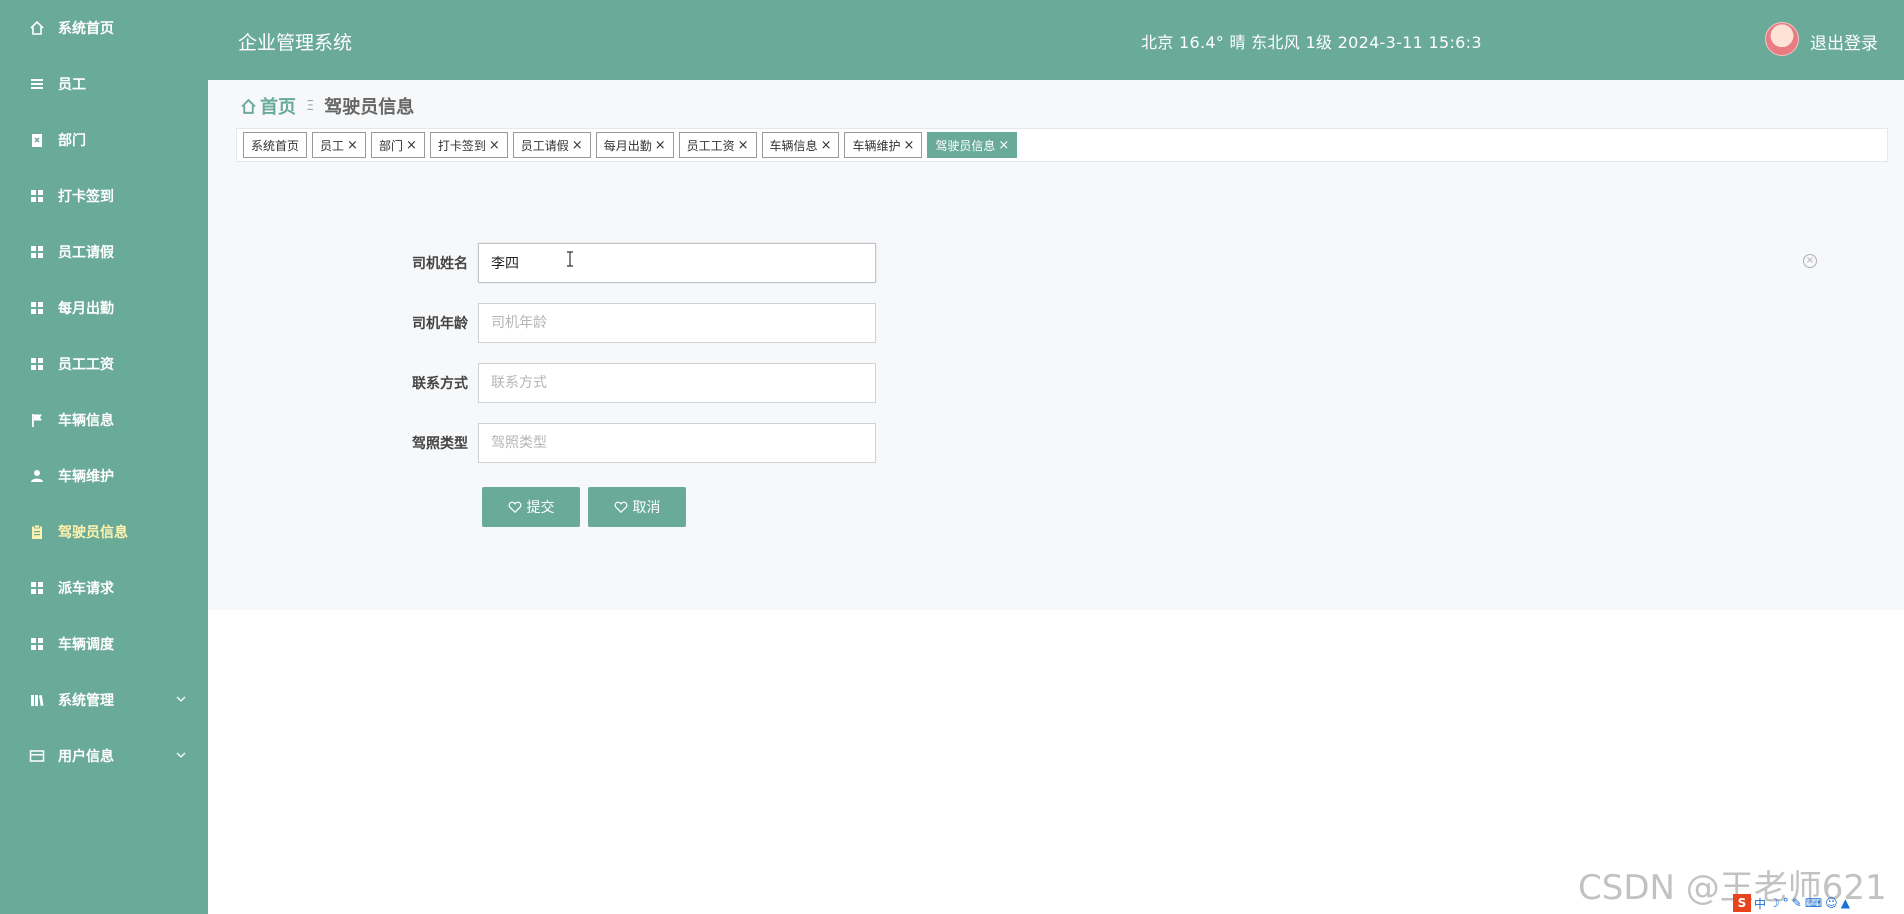  What do you see at coordinates (1796, 903) in the screenshot?
I see `settings-icon: ✎` at bounding box center [1796, 903].